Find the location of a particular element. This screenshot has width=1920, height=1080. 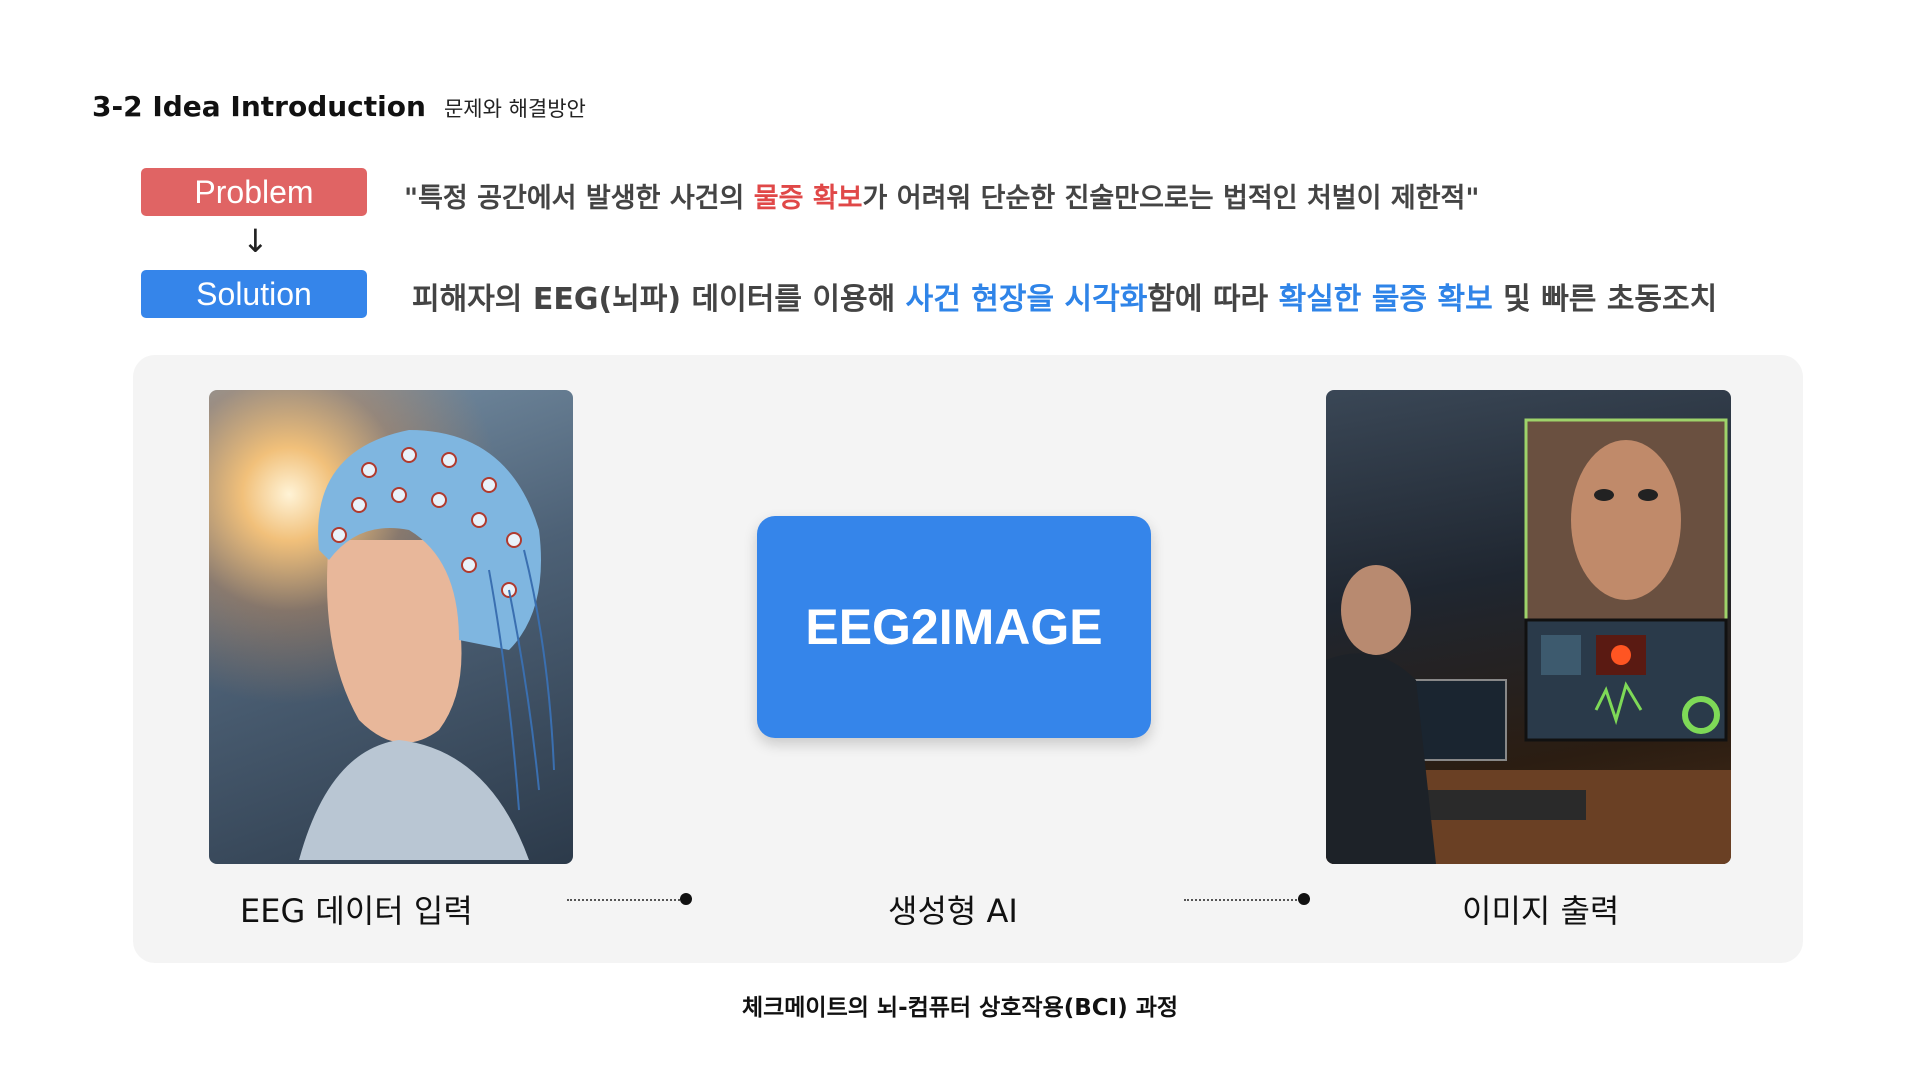

problem-text-1: "특정 공간에서 발생한 사건의 is located at coordinates (579, 198).